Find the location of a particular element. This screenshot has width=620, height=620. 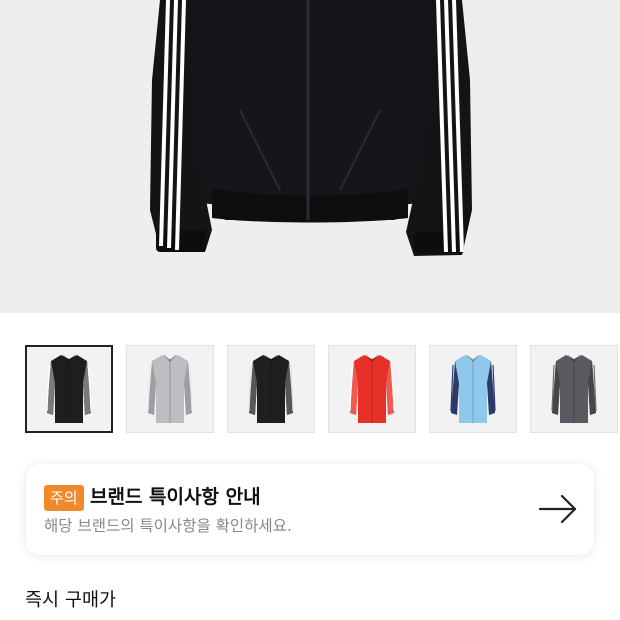

variant-thumb-black-track-jacket-alt is located at coordinates (271, 389).